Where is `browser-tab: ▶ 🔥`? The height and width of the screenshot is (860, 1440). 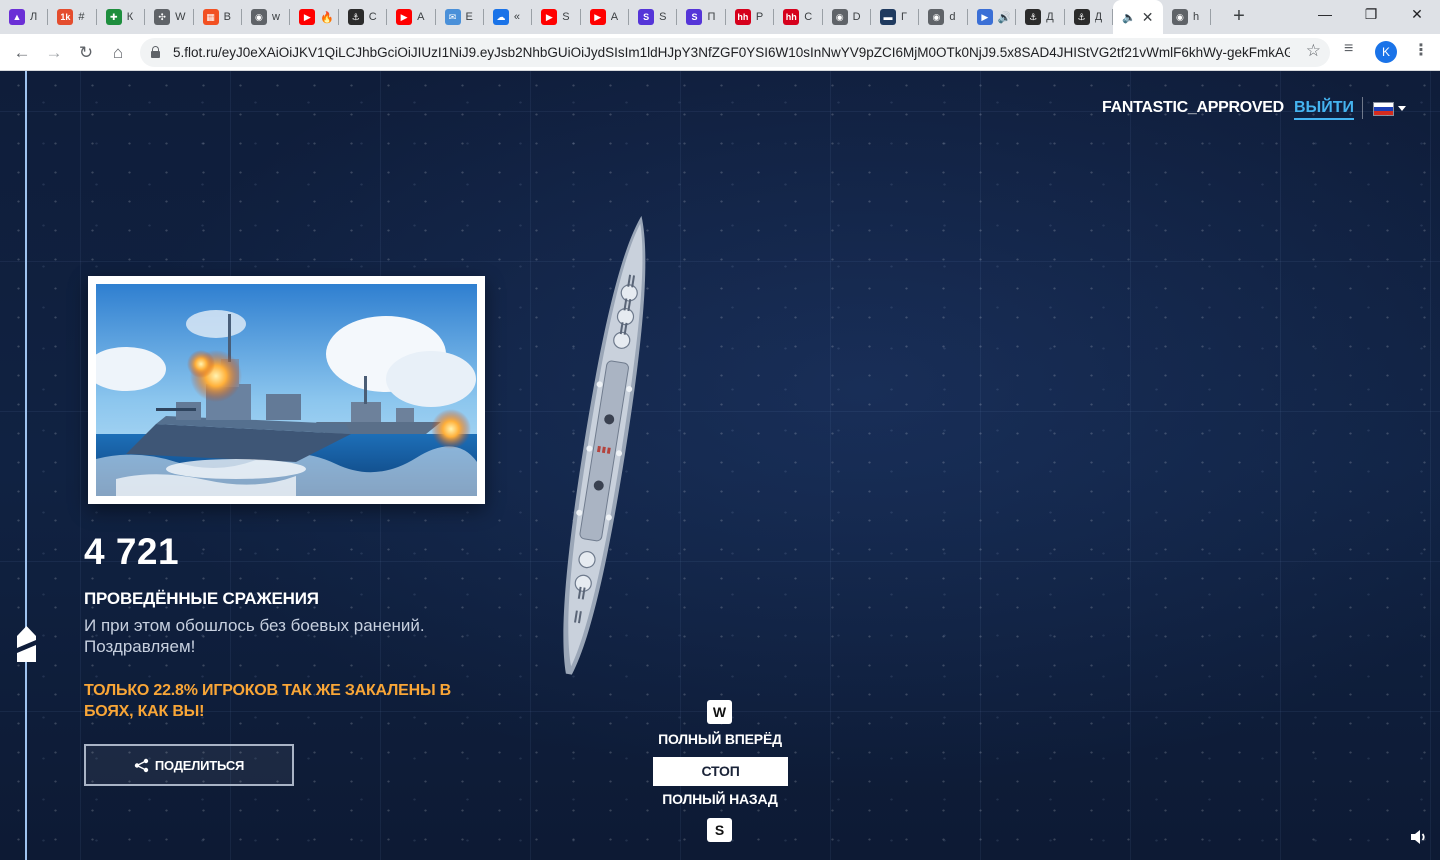 browser-tab: ▶ 🔥 is located at coordinates (315, 17).